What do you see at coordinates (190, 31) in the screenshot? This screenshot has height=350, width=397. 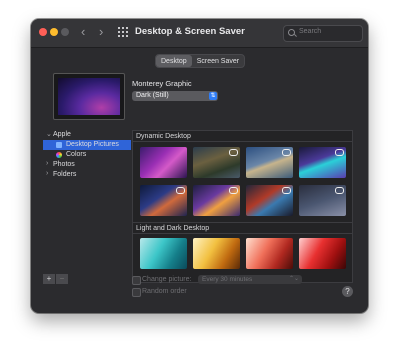 I see `window-title: Desktop & Screen Saver` at bounding box center [190, 31].